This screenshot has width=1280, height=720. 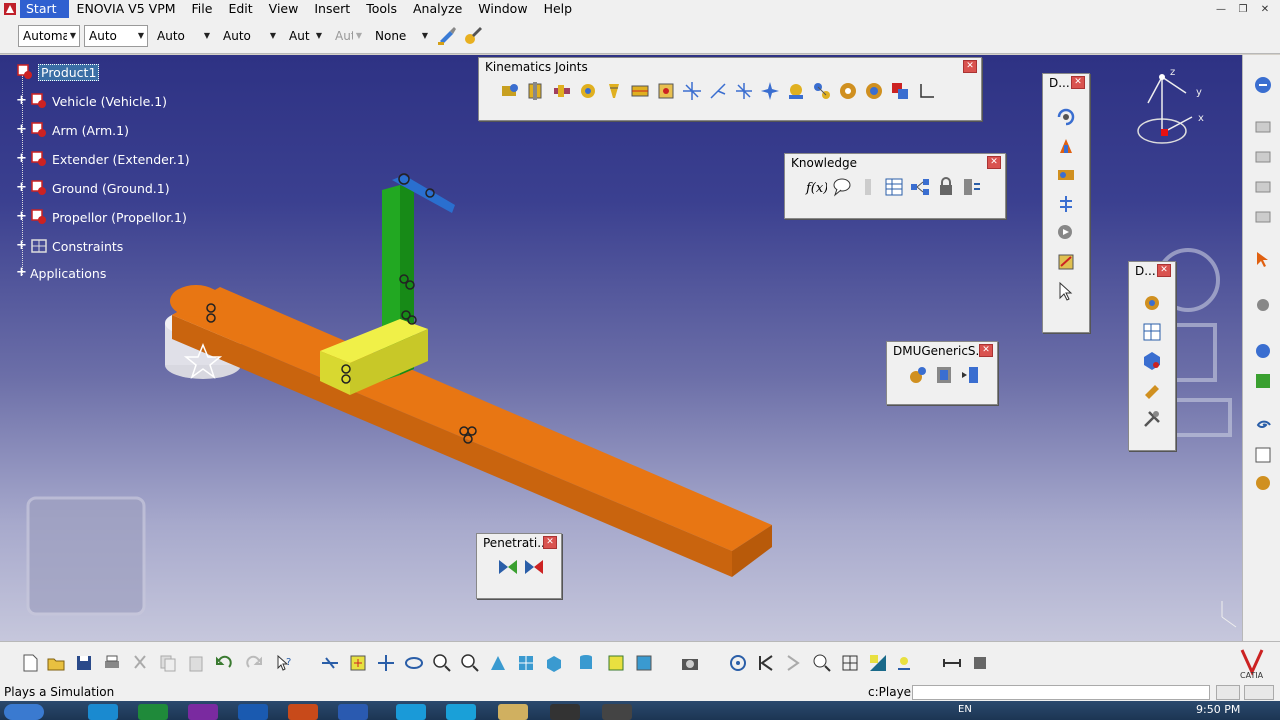 I want to click on cable-joint-icon, so click(x=822, y=91).